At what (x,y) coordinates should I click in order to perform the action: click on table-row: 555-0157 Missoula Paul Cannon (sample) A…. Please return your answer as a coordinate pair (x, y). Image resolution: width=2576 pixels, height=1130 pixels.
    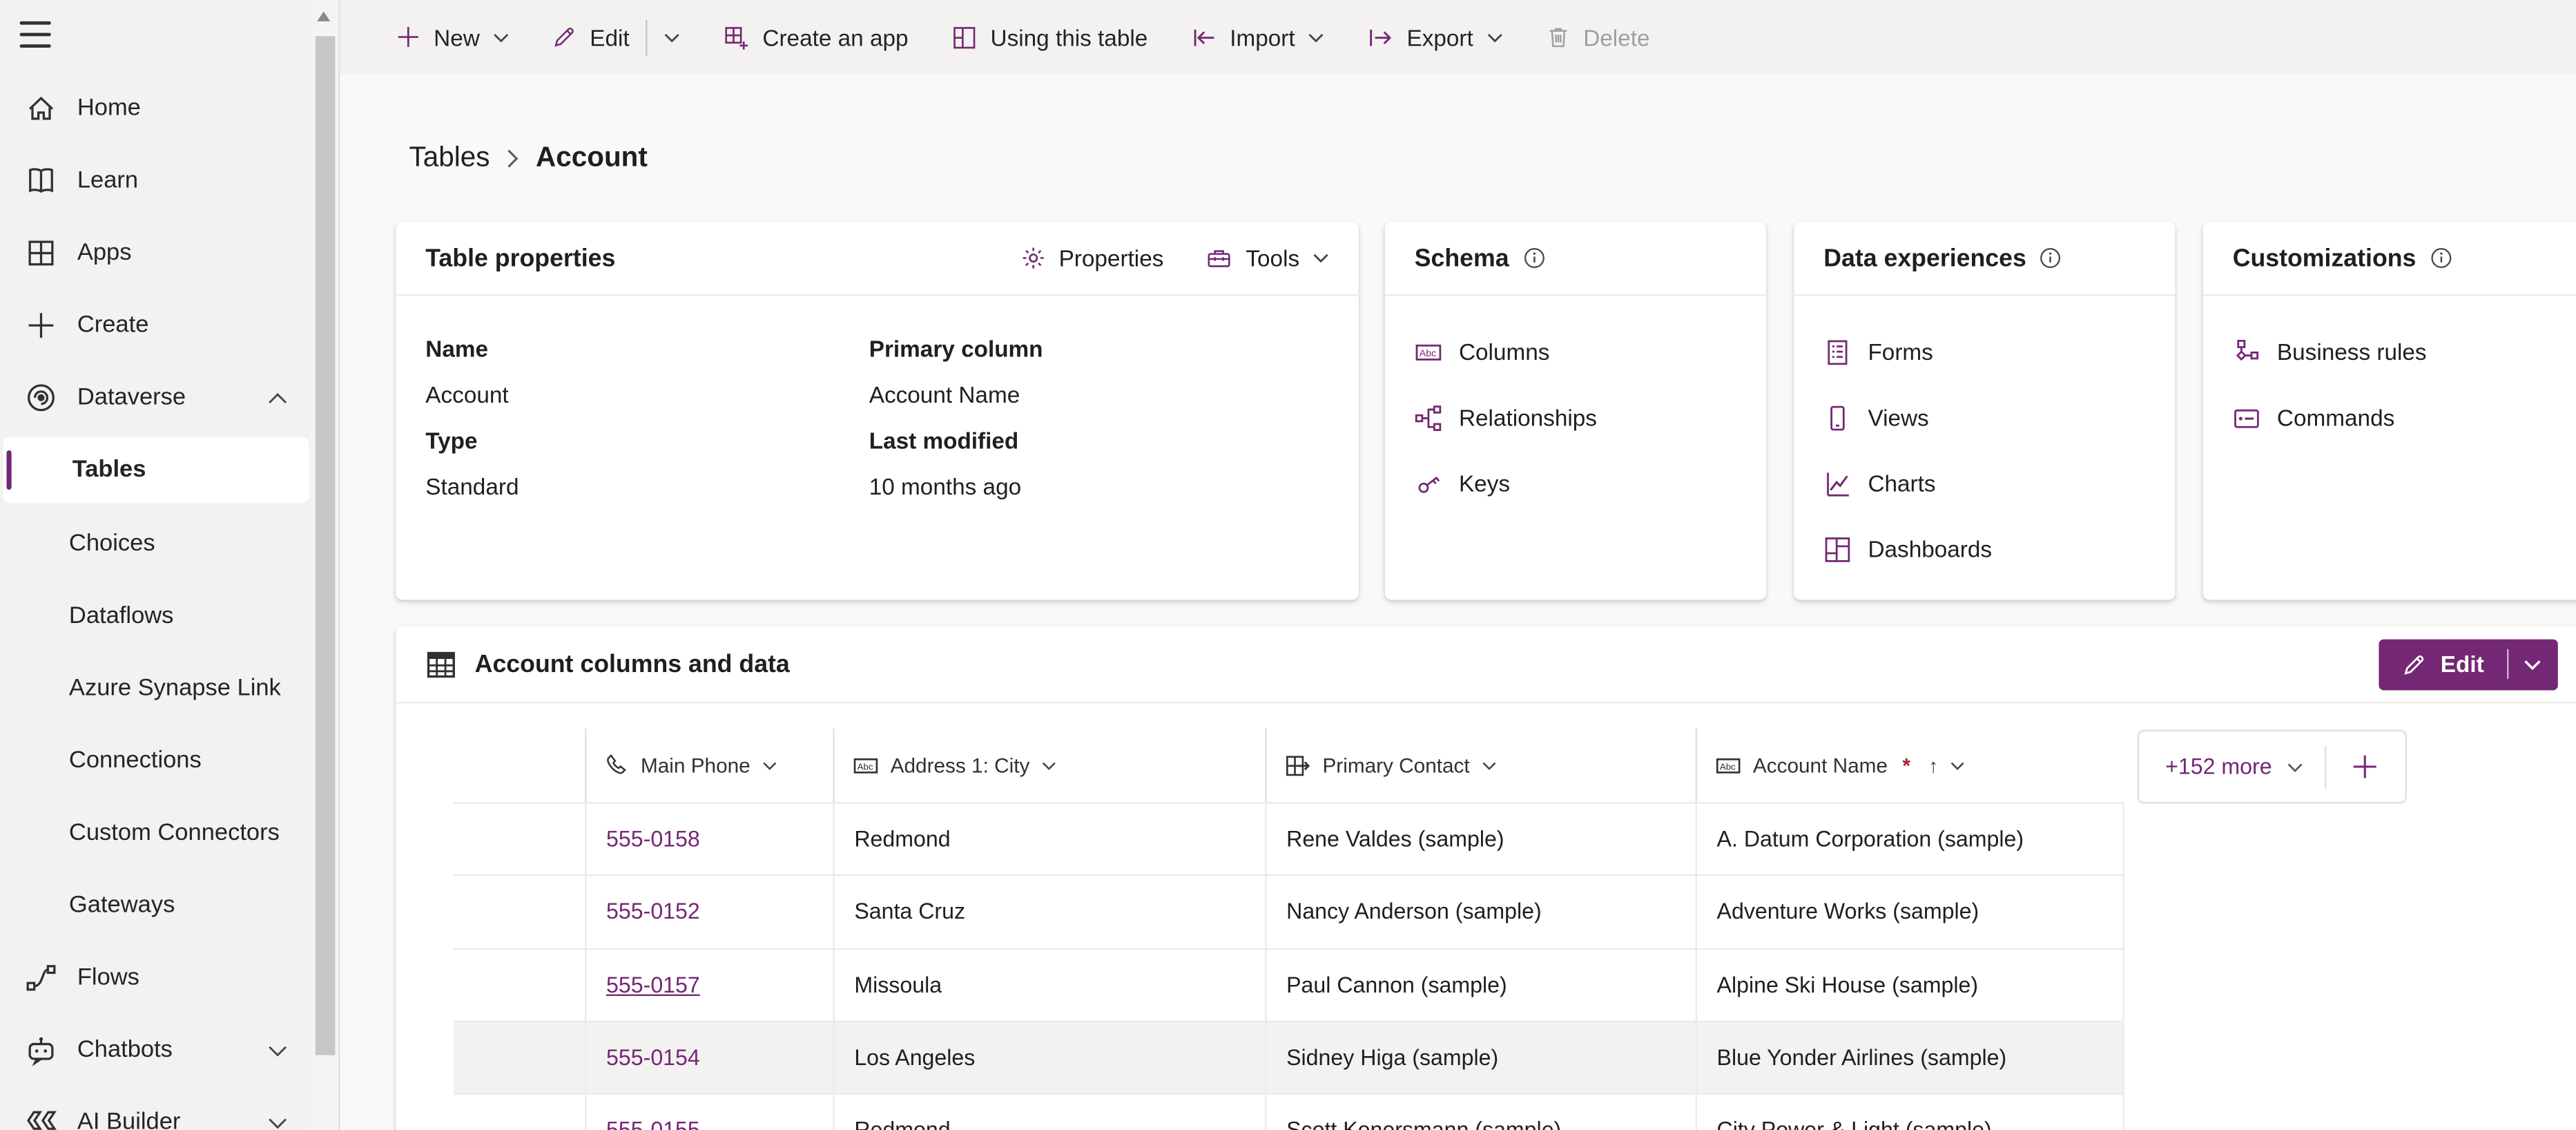
    Looking at the image, I should click on (1288, 984).